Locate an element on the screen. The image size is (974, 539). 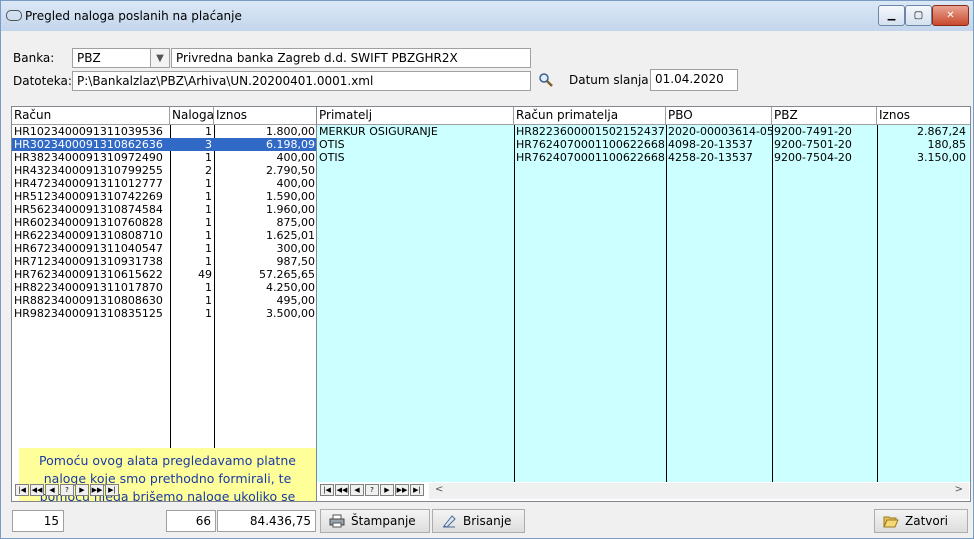
cell-racun: HR7623400091310615622 is located at coordinates (88, 274).